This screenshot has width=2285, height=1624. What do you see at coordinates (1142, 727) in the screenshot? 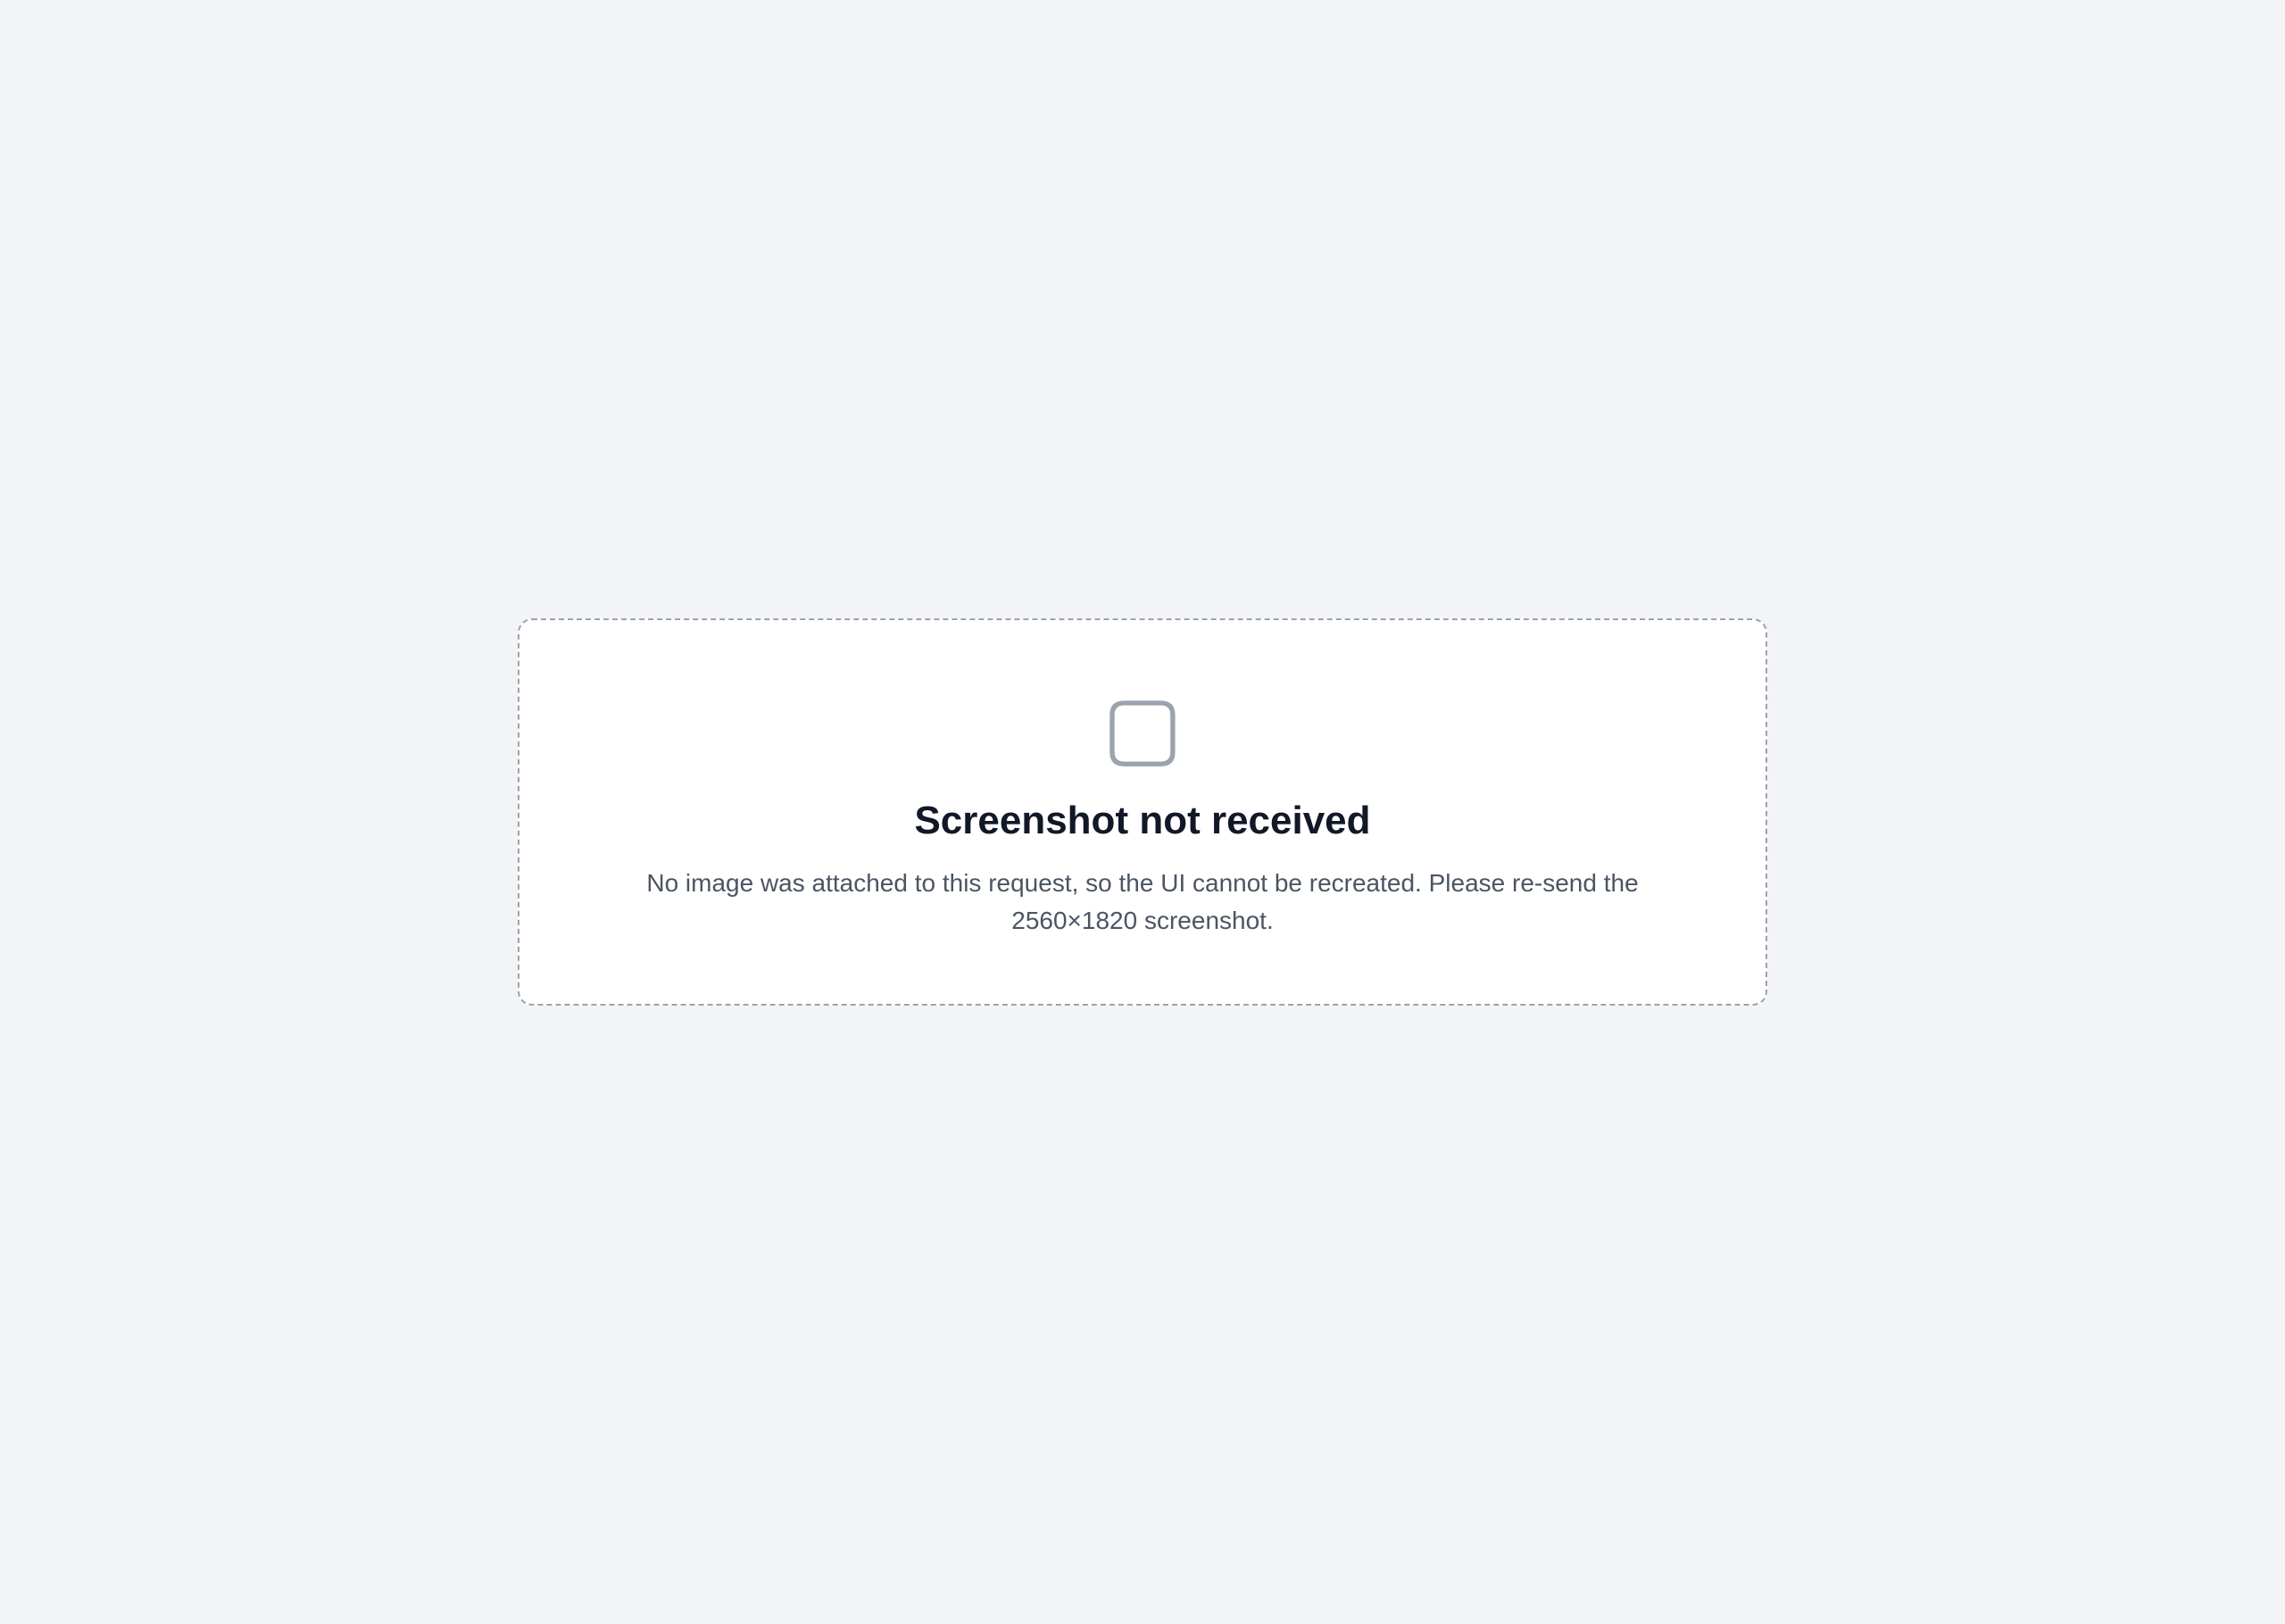
I see `image-missing-icon: ▢` at bounding box center [1142, 727].